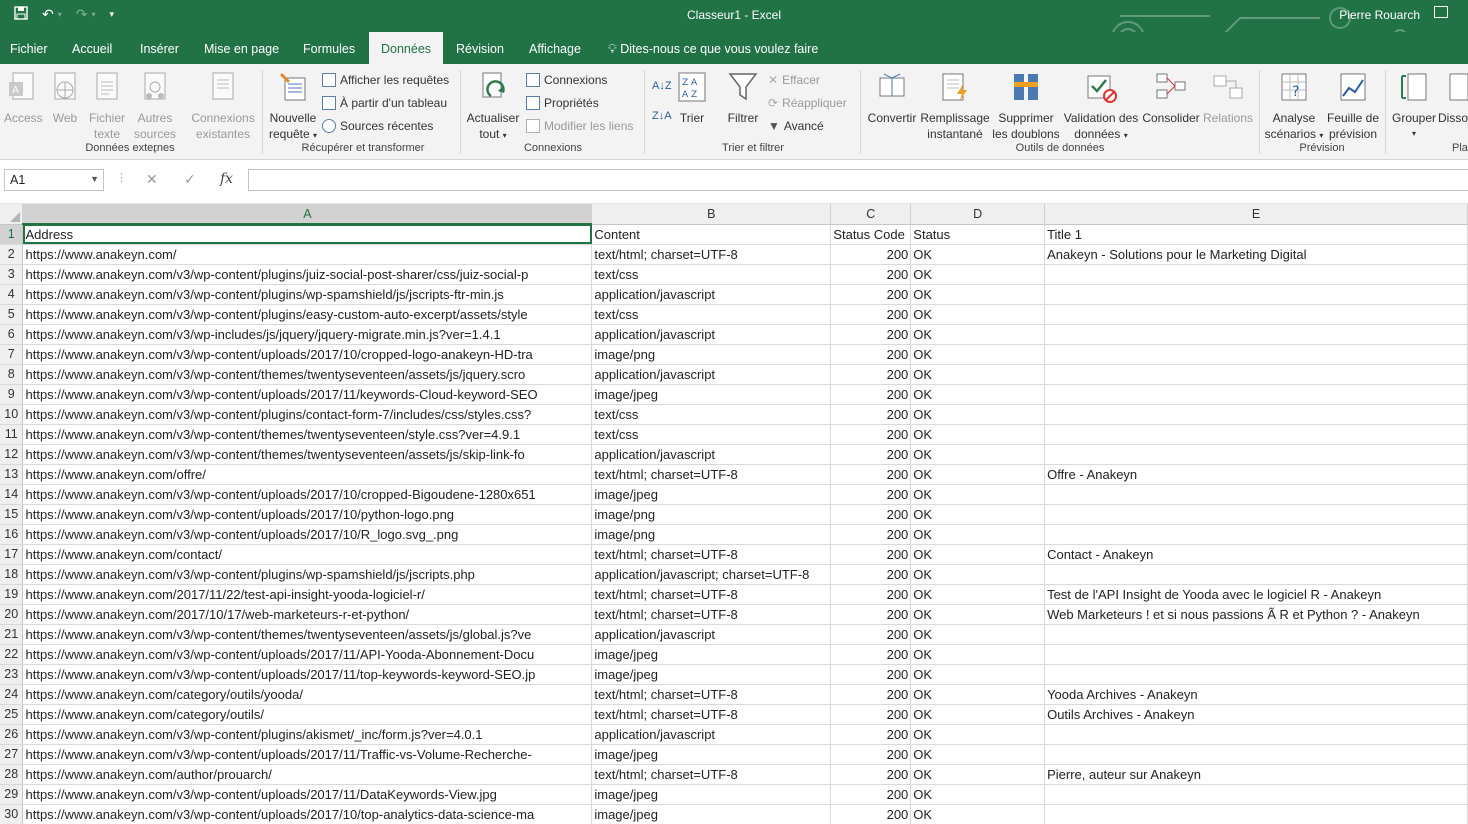 The height and width of the screenshot is (824, 1468). I want to click on tab-fichier: Fichier, so click(29, 48).